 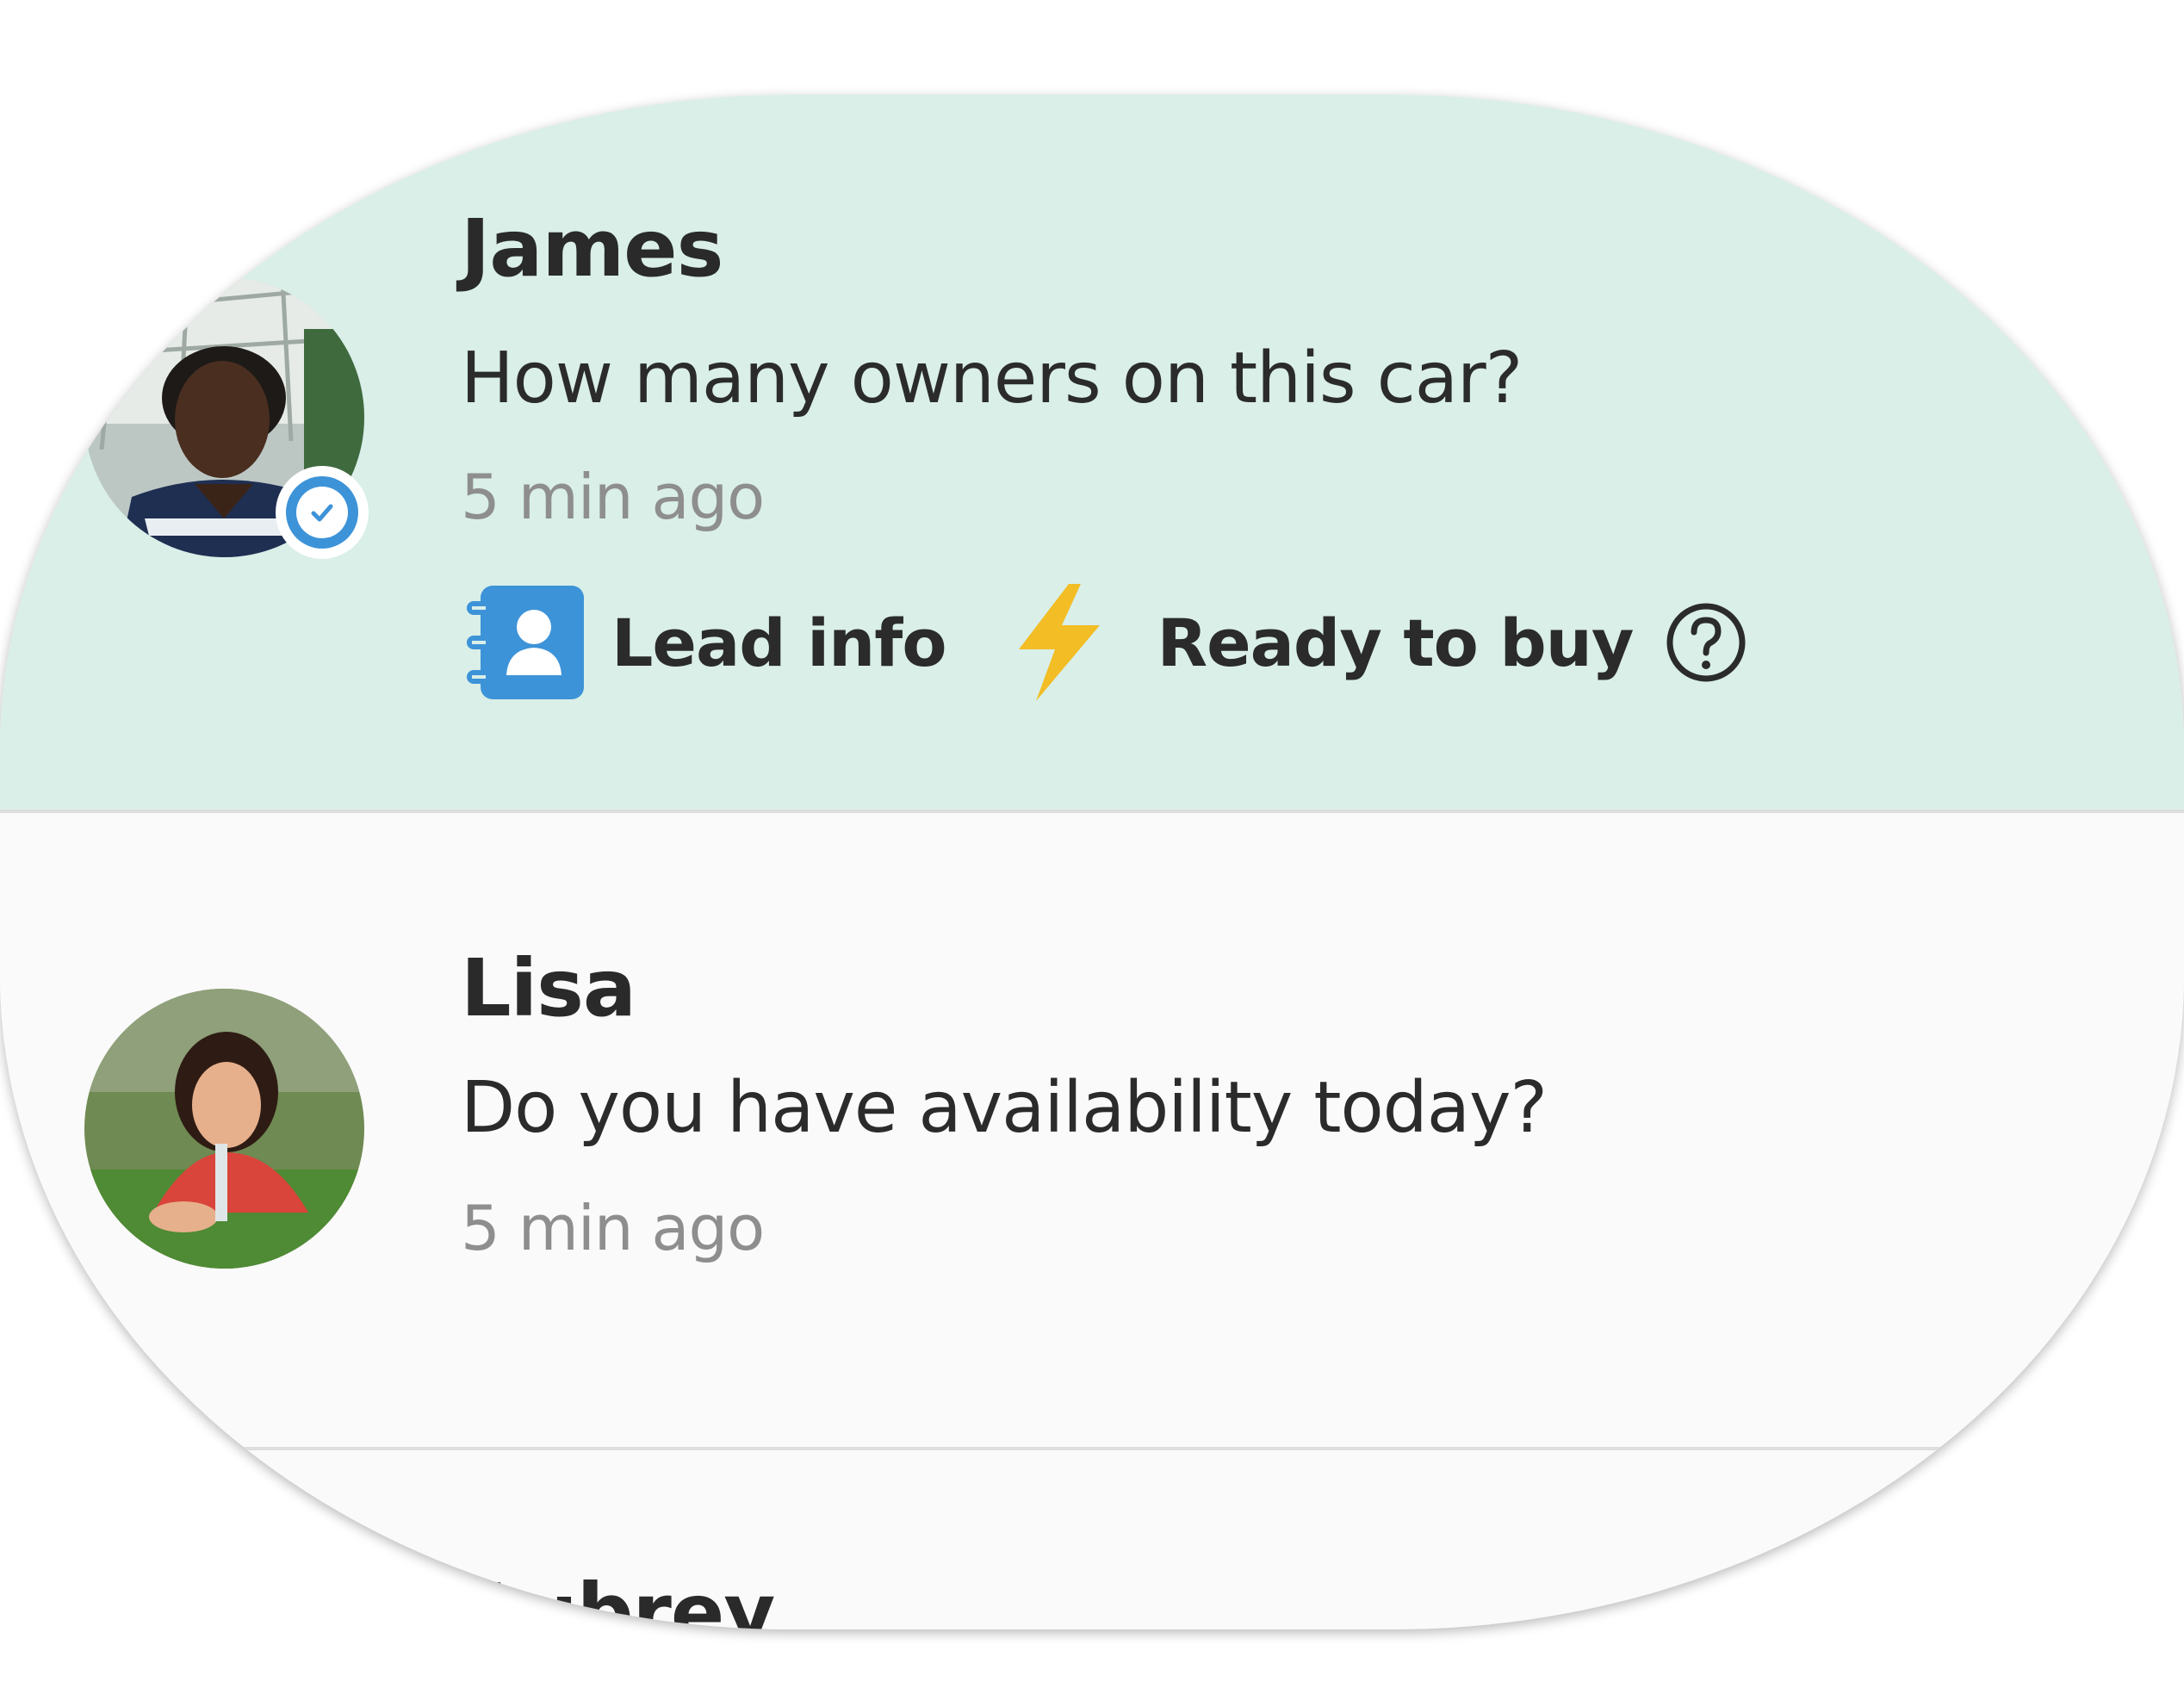 I want to click on lightning-bolt-icon, so click(x=1058, y=642).